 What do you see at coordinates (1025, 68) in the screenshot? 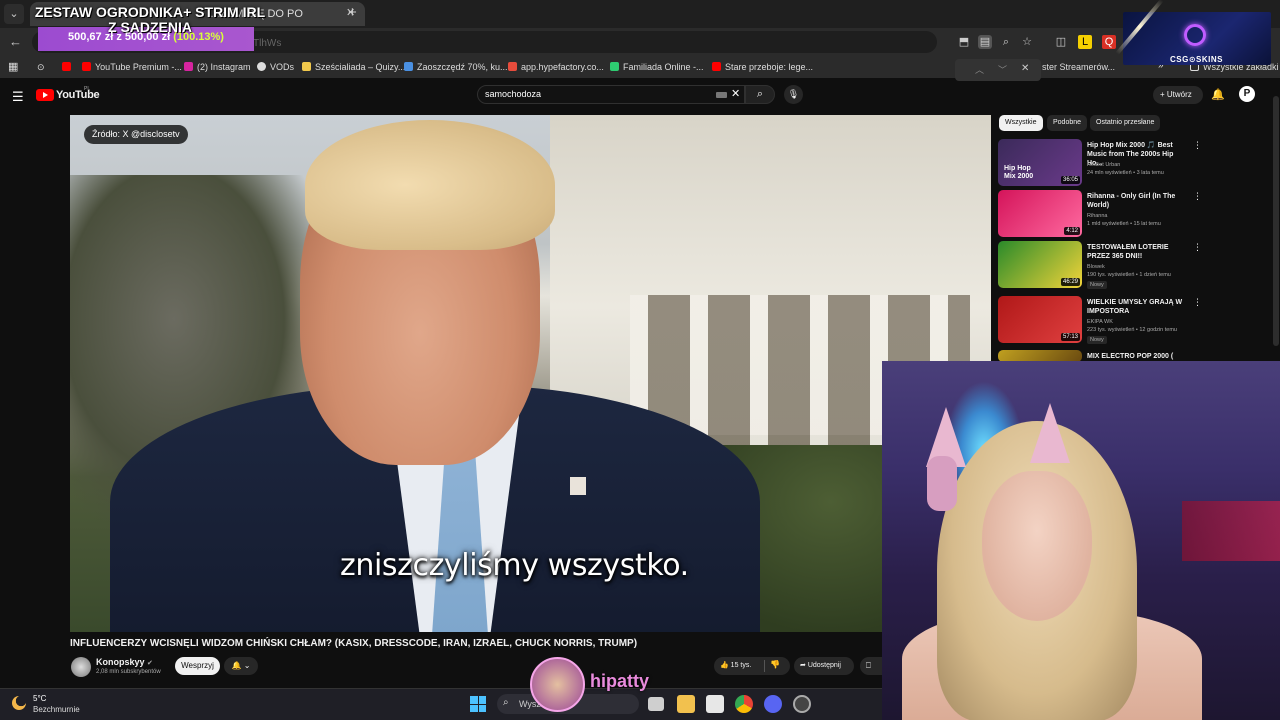
I see `find-close-icon: ✕` at bounding box center [1025, 68].